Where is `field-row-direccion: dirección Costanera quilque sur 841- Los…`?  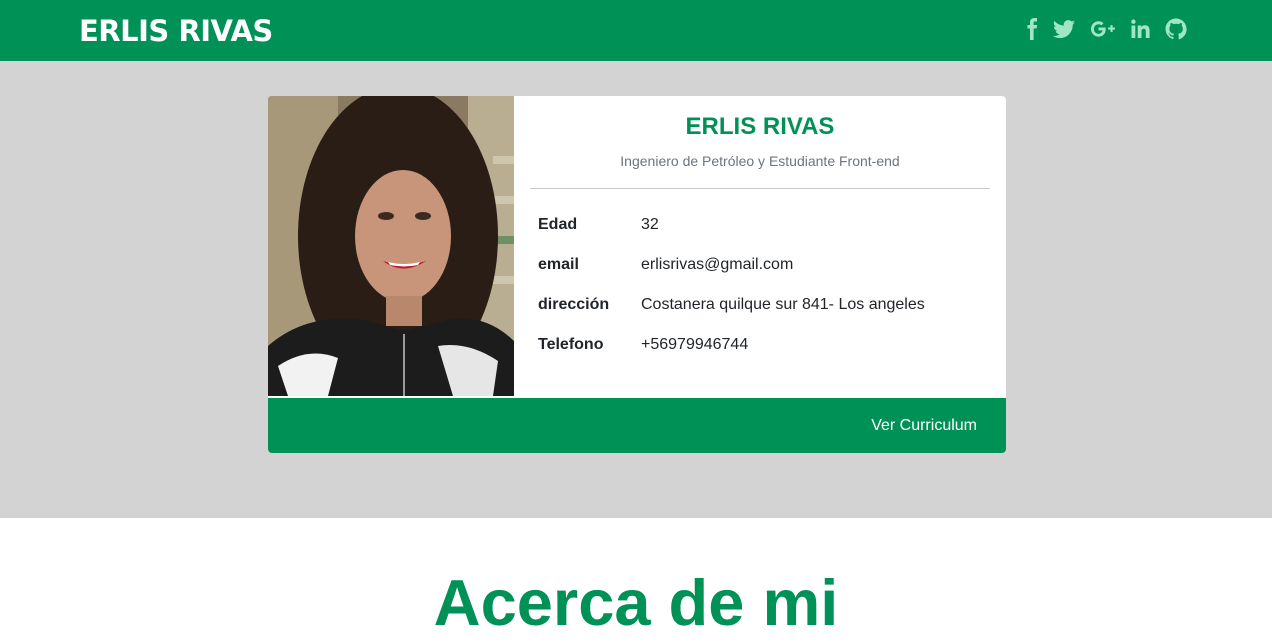
field-row-direccion: dirección Costanera quilque sur 841- Los… is located at coordinates (768, 305).